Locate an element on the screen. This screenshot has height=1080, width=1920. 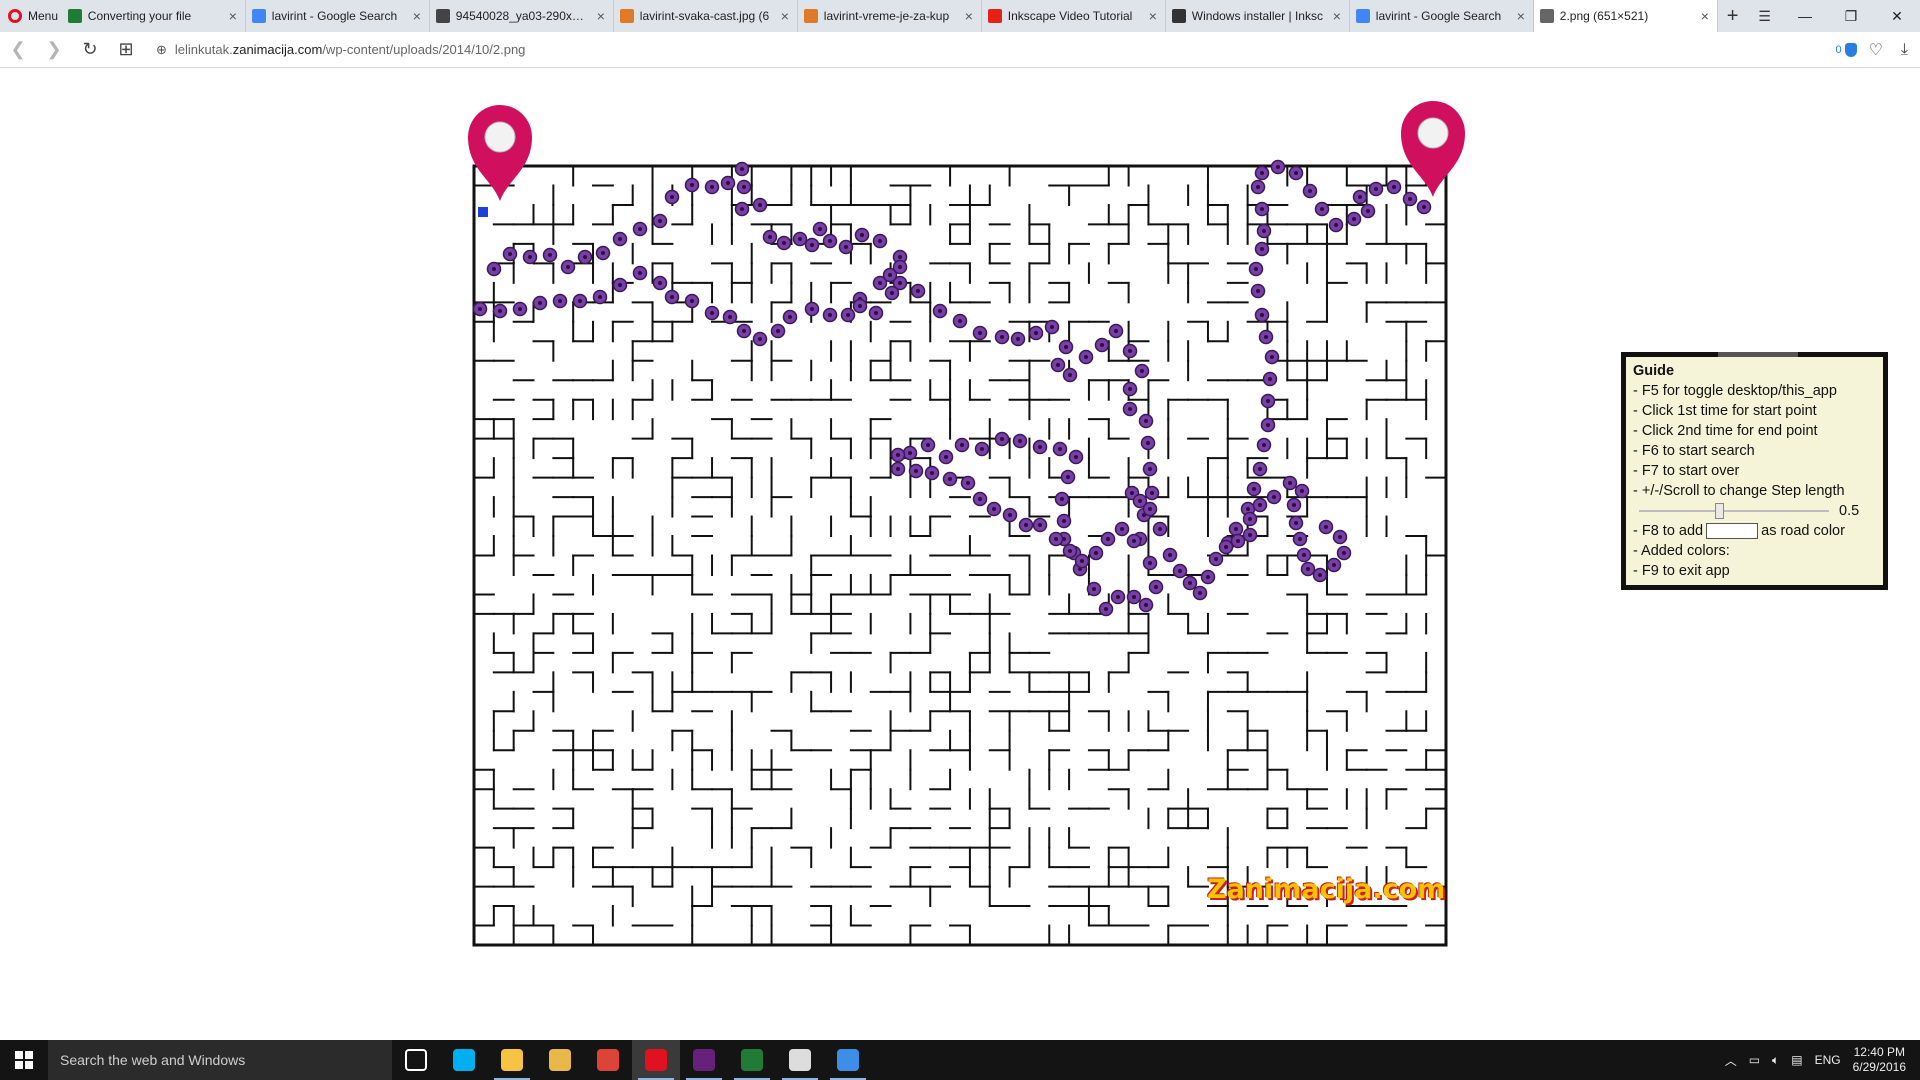
guide-drag-handle is located at coordinates (1758, 354).